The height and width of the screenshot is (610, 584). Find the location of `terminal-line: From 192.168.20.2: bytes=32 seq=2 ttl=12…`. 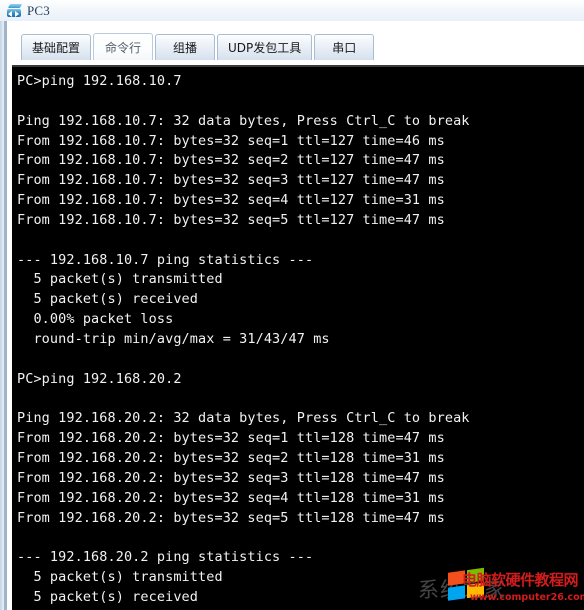

terminal-line: From 192.168.20.2: bytes=32 seq=2 ttl=12… is located at coordinates (231, 458).